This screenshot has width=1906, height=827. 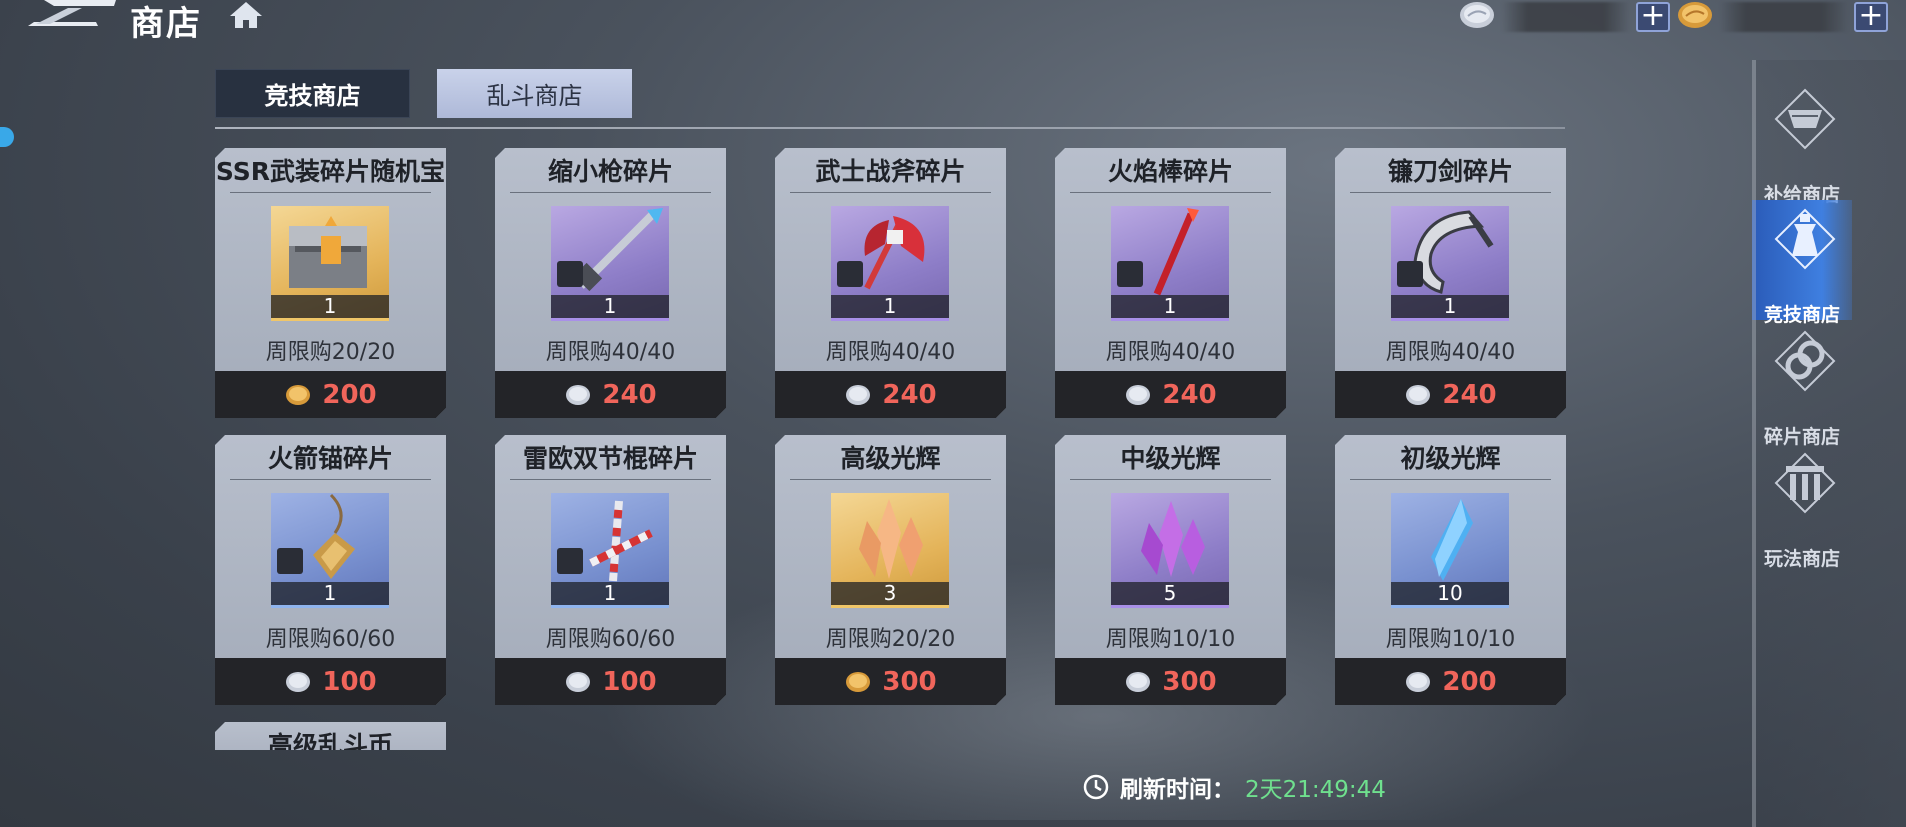 I want to click on price-bar: 100, so click(x=610, y=681).